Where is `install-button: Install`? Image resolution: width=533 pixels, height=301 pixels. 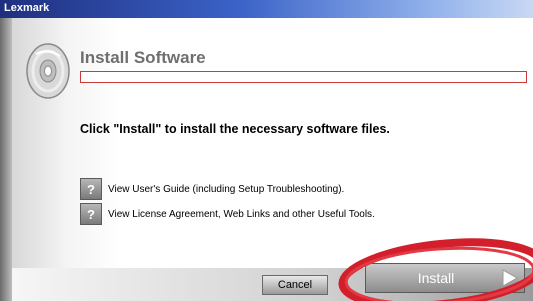
install-button: Install is located at coordinates (445, 278).